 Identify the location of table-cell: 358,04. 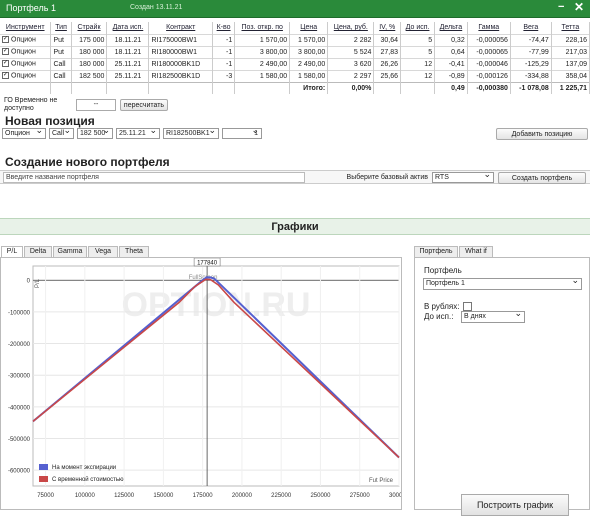
(570, 75).